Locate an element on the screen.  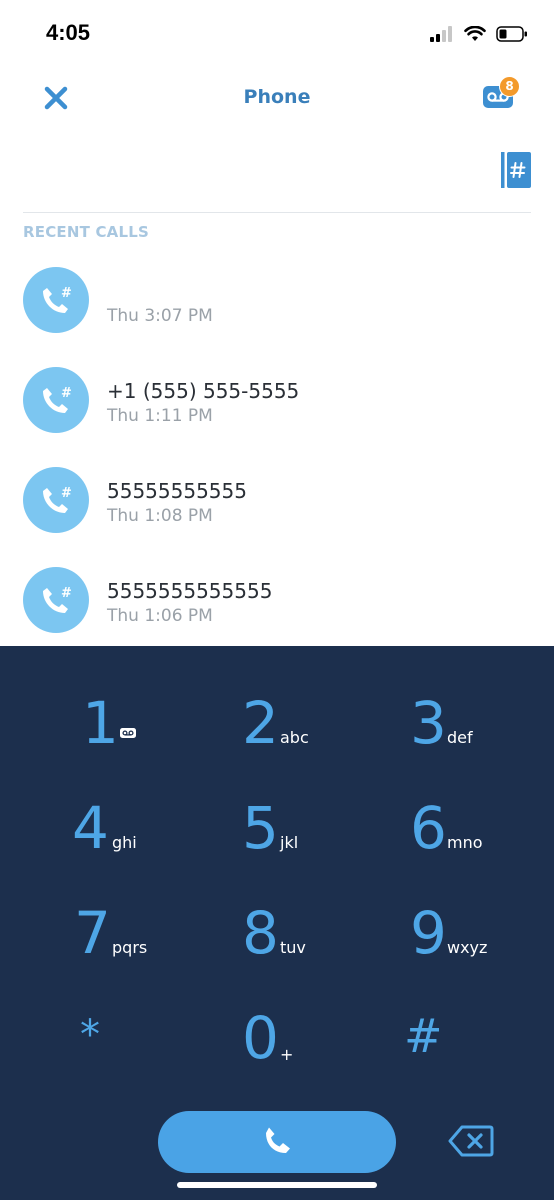
key-2: 2 abc is located at coordinates (306, 736).